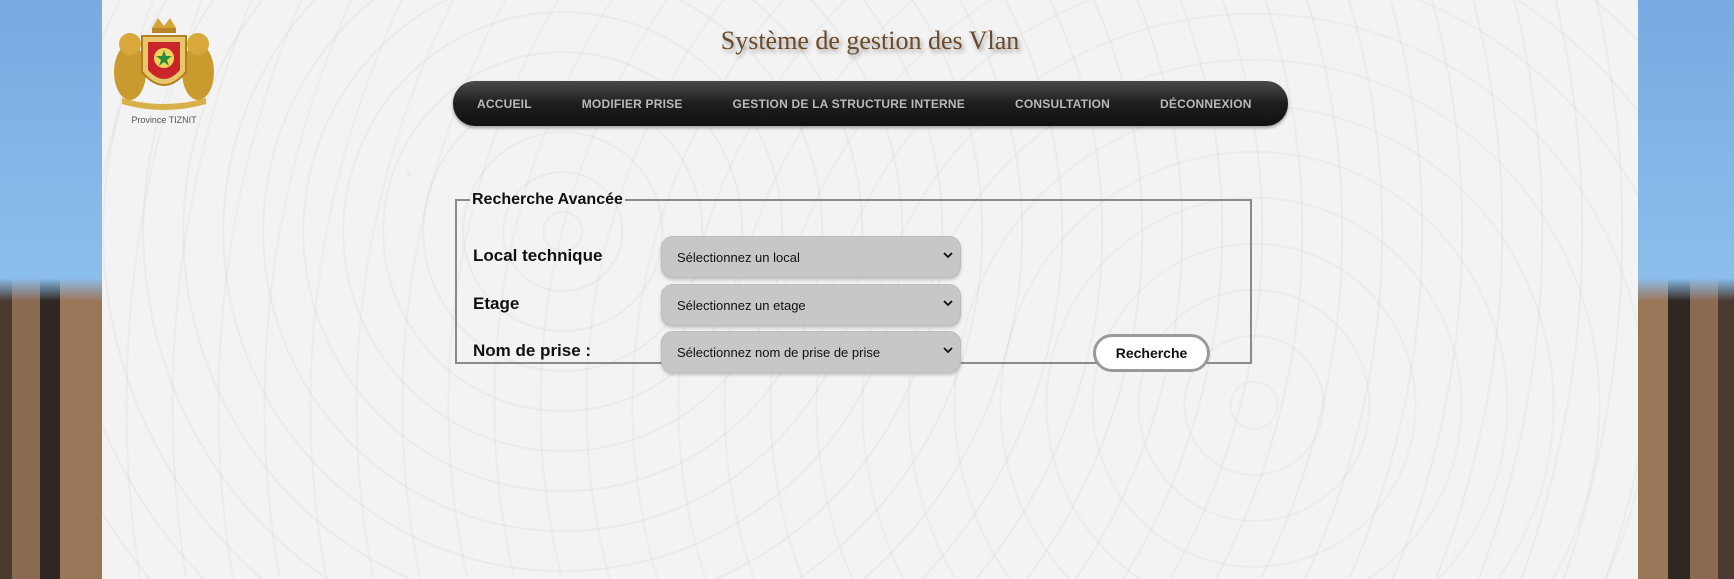 Image resolution: width=1734 pixels, height=579 pixels. What do you see at coordinates (1206, 104) in the screenshot?
I see `nav-item-deconnexion: DÉCONNEXION` at bounding box center [1206, 104].